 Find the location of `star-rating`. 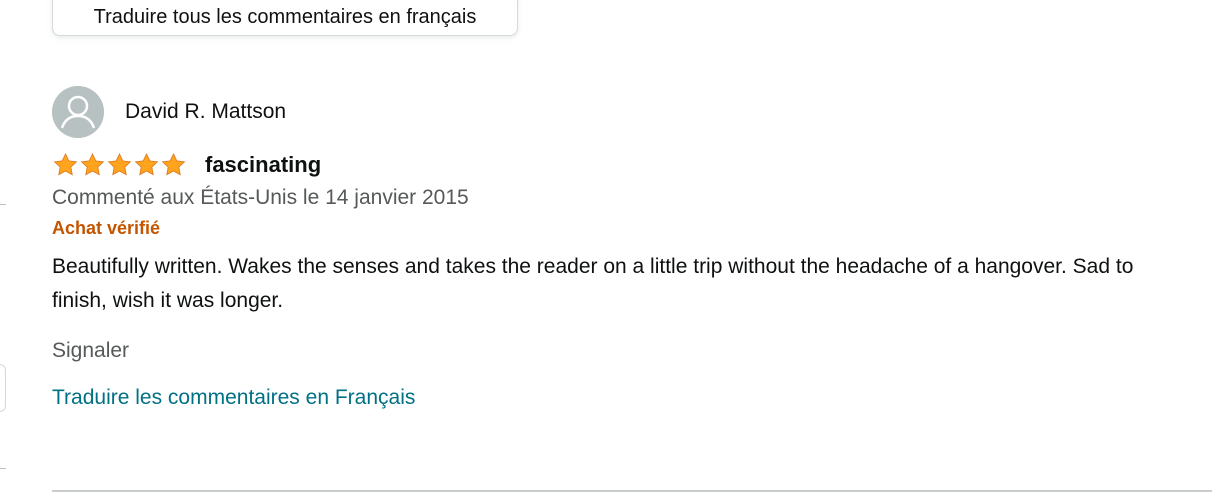

star-rating is located at coordinates (119, 165).